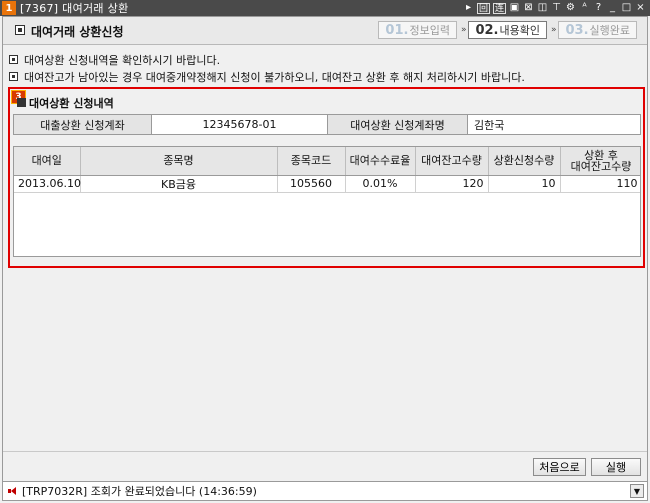  I want to click on column-header-stock-code: 종목코드, so click(311, 161).